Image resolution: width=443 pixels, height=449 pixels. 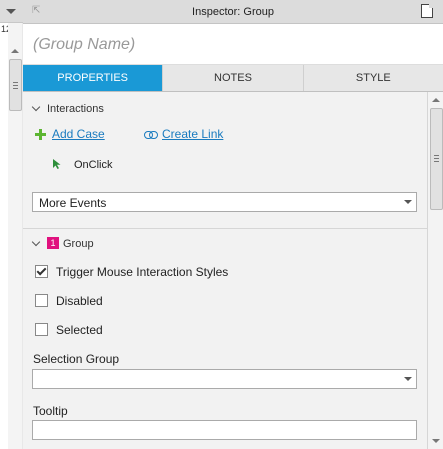 I want to click on group-name-field: (Group Name), so click(x=233, y=44).